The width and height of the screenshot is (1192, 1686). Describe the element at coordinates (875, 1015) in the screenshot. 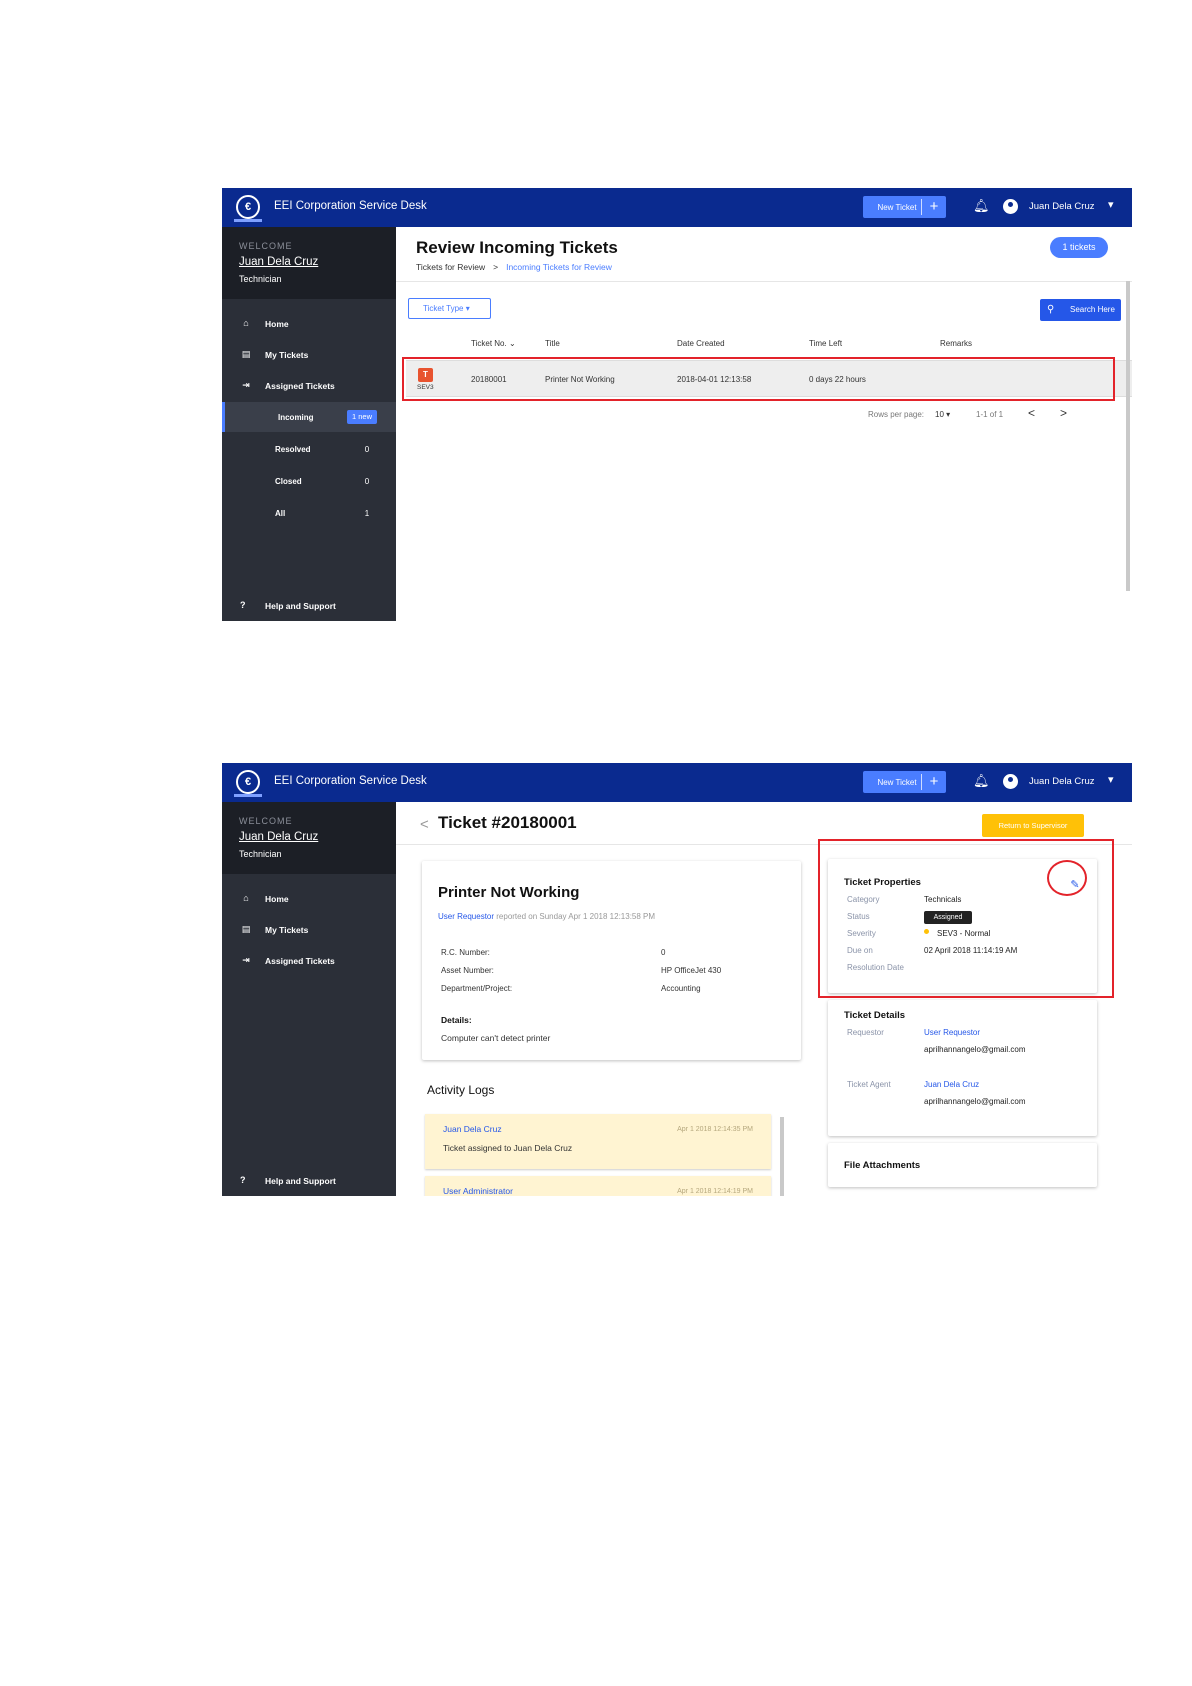

I see `ticket-details-title: Ticket Details` at that location.